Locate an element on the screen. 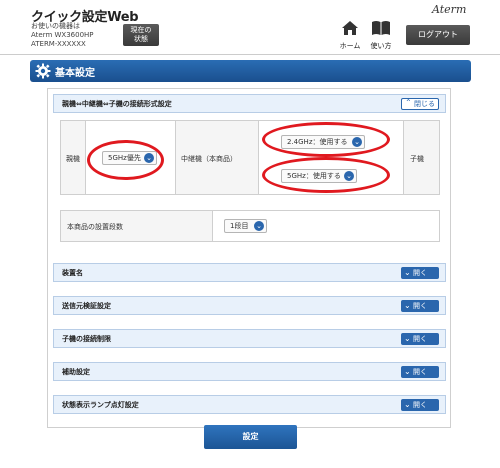 This screenshot has height=468, width=500. submit-button: 設定 is located at coordinates (250, 437).